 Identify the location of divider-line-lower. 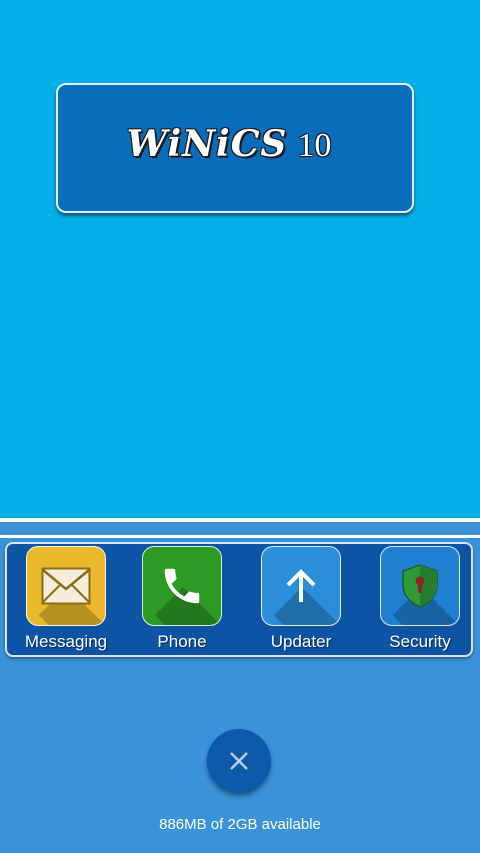
(240, 536).